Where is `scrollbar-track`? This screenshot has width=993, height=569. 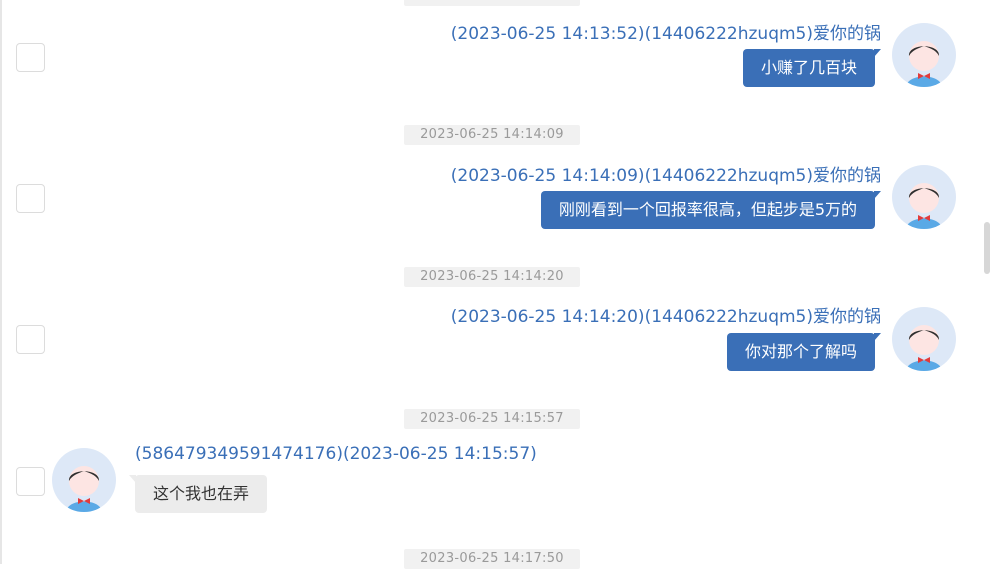 scrollbar-track is located at coordinates (987, 282).